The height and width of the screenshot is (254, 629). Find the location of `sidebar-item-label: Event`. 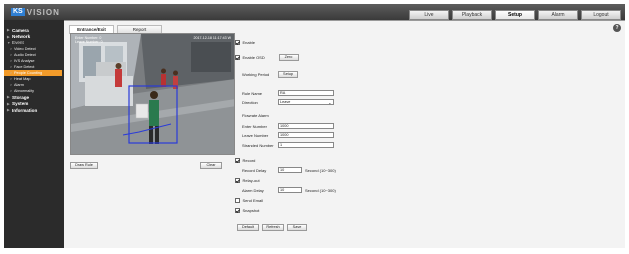

sidebar-item-label: Event is located at coordinates (18, 43).